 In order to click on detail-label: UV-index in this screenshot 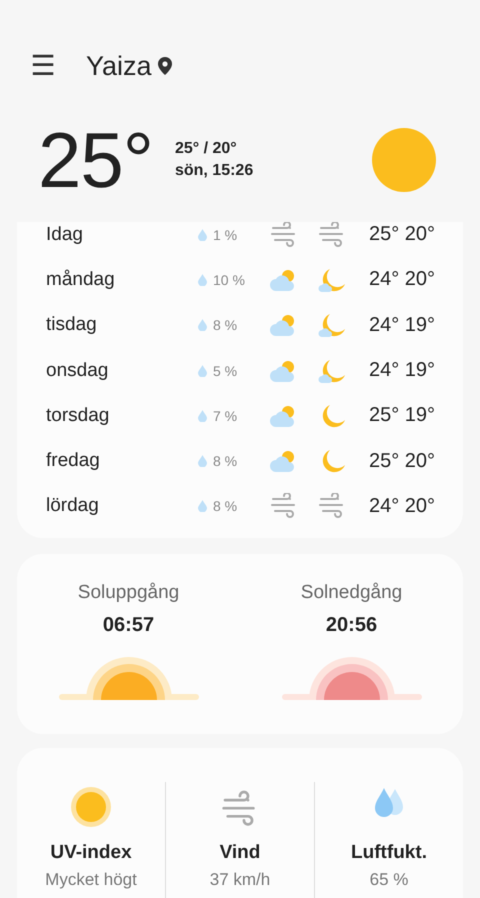, I will do `click(91, 853)`.